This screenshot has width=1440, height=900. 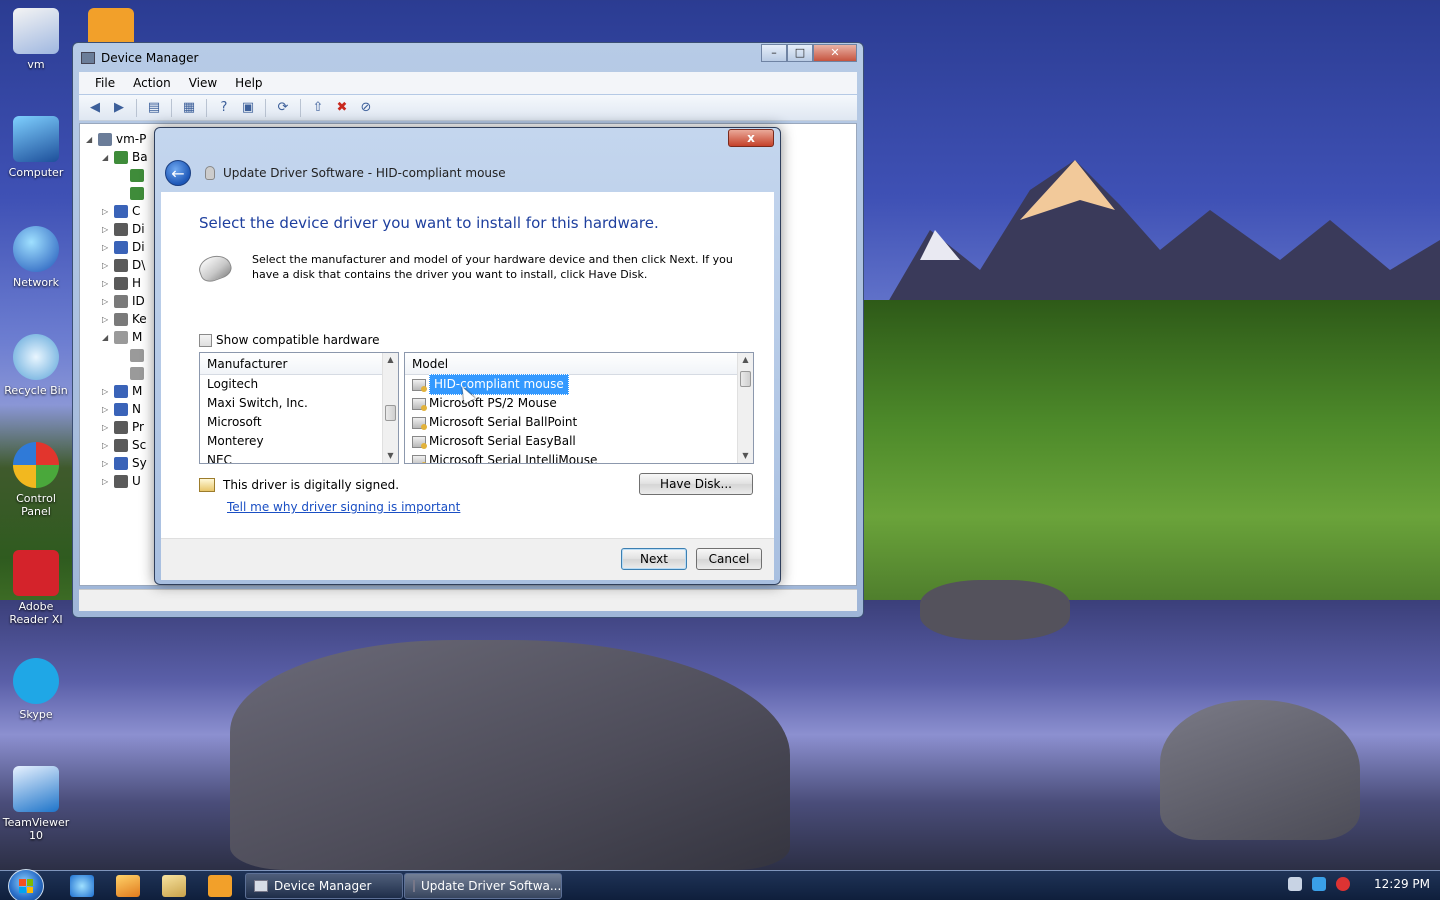 What do you see at coordinates (26, 884) in the screenshot?
I see `start-button` at bounding box center [26, 884].